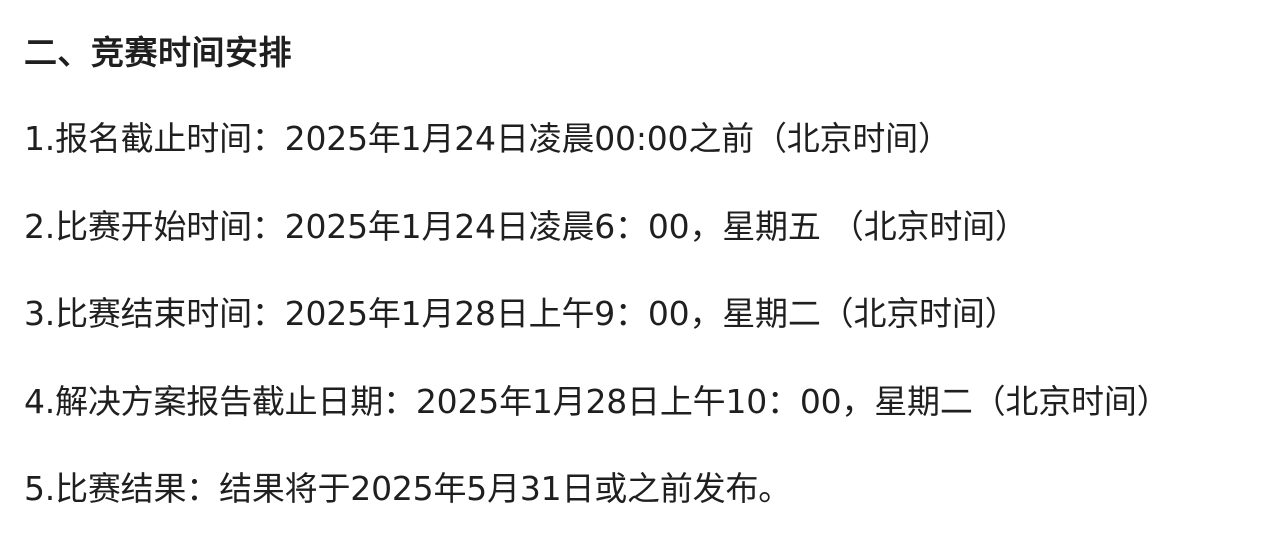 The width and height of the screenshot is (1287, 535). I want to click on schedule-item-competition-end: 3.比赛结束时间：2025年1月28日上午9：00，星期二（北京时间）, so click(521, 313).